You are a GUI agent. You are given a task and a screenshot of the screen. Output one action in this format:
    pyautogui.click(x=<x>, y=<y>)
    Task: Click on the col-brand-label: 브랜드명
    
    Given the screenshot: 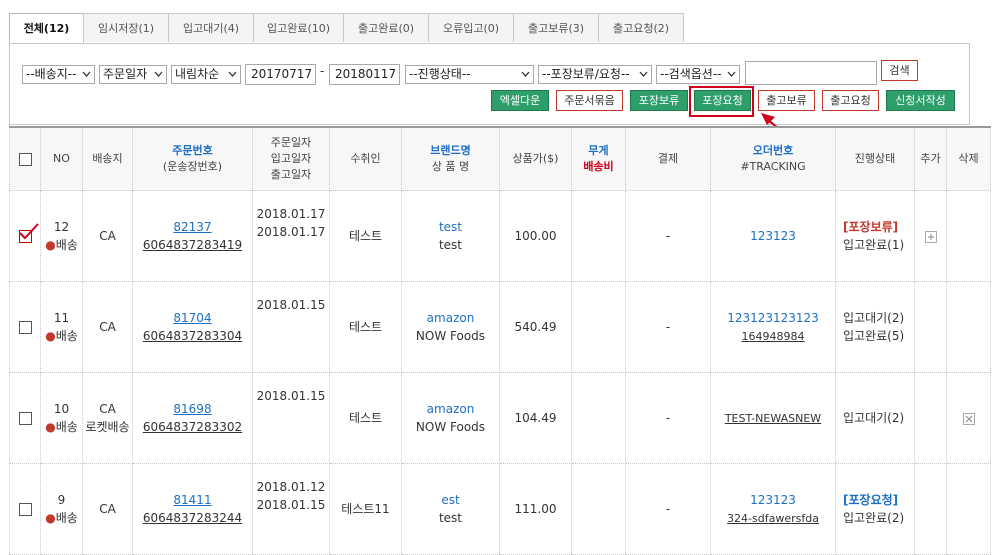 What is the action you would take?
    pyautogui.click(x=450, y=151)
    